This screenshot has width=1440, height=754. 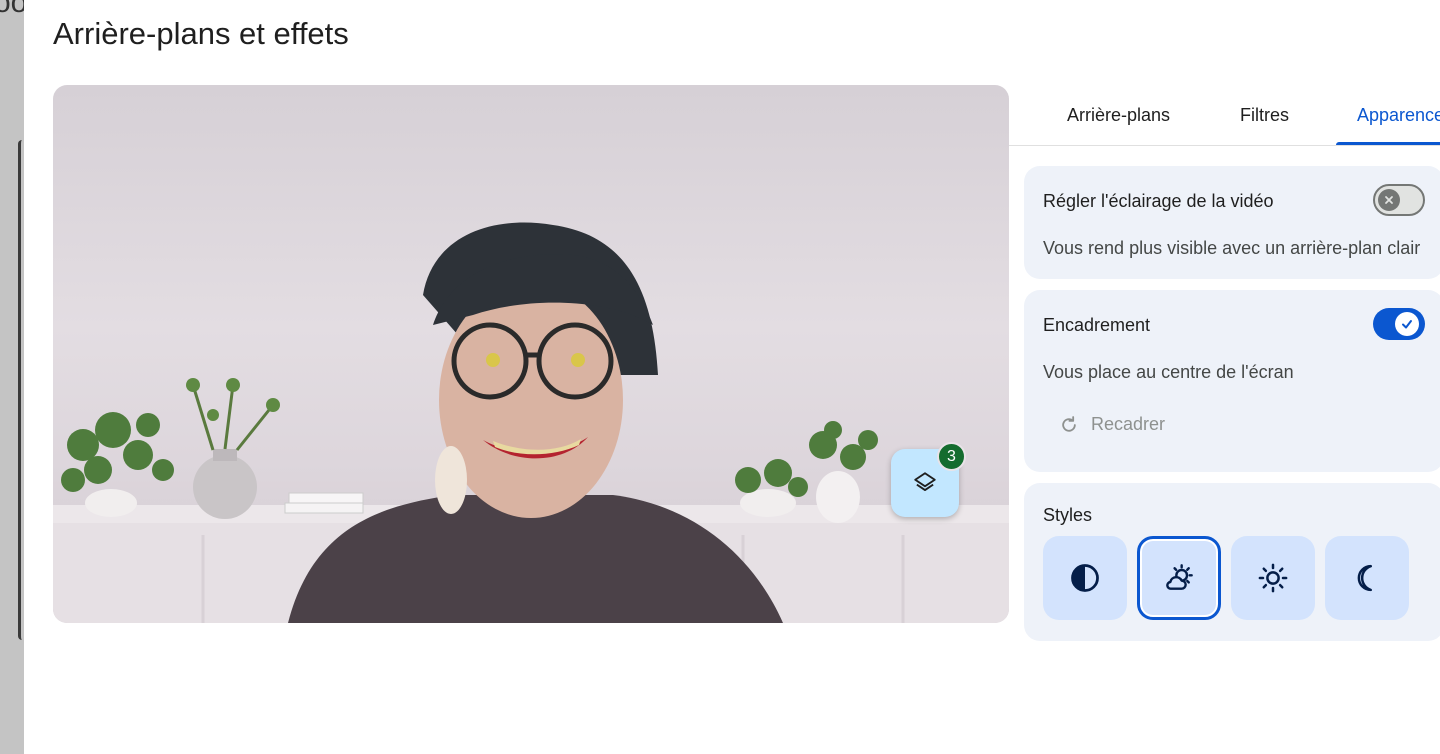 I want to click on partly-cloudy-icon, so click(x=1179, y=577).